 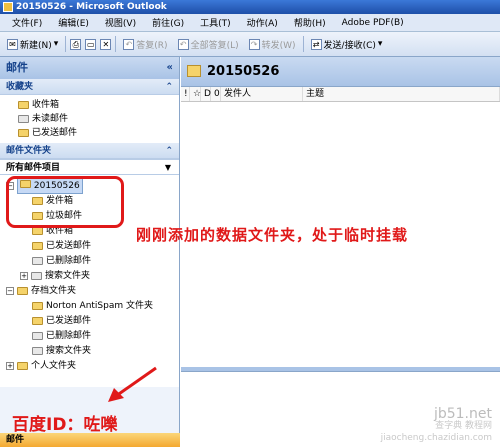 I want to click on annotation-arrow, so click(x=132, y=384).